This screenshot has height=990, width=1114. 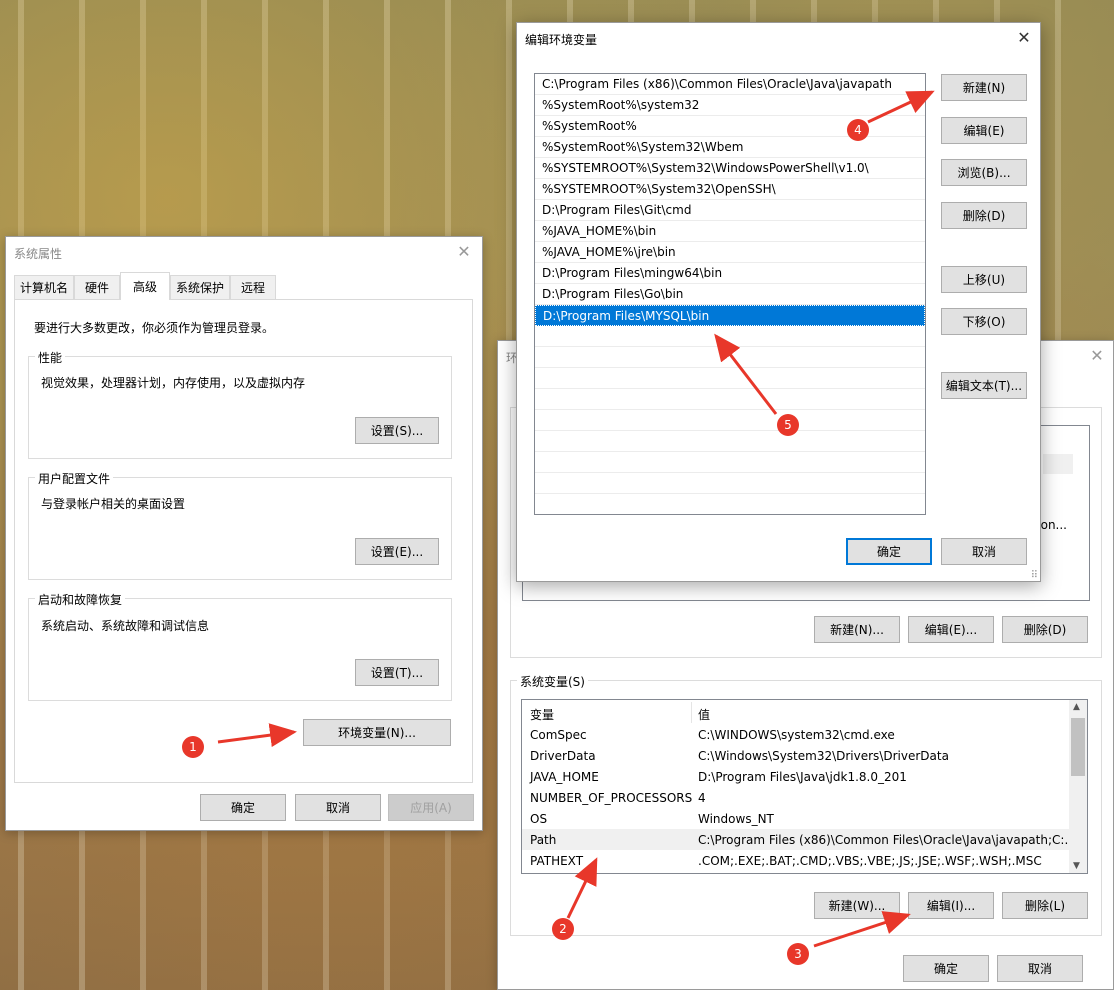 What do you see at coordinates (1058, 464) in the screenshot?
I see `user-variables-row-hl` at bounding box center [1058, 464].